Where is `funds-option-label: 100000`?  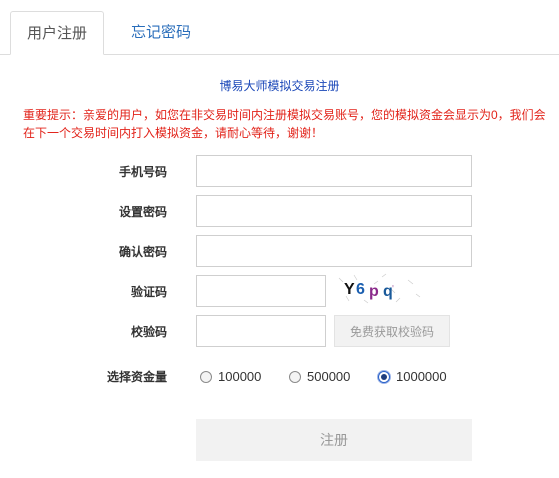 funds-option-label: 100000 is located at coordinates (240, 376).